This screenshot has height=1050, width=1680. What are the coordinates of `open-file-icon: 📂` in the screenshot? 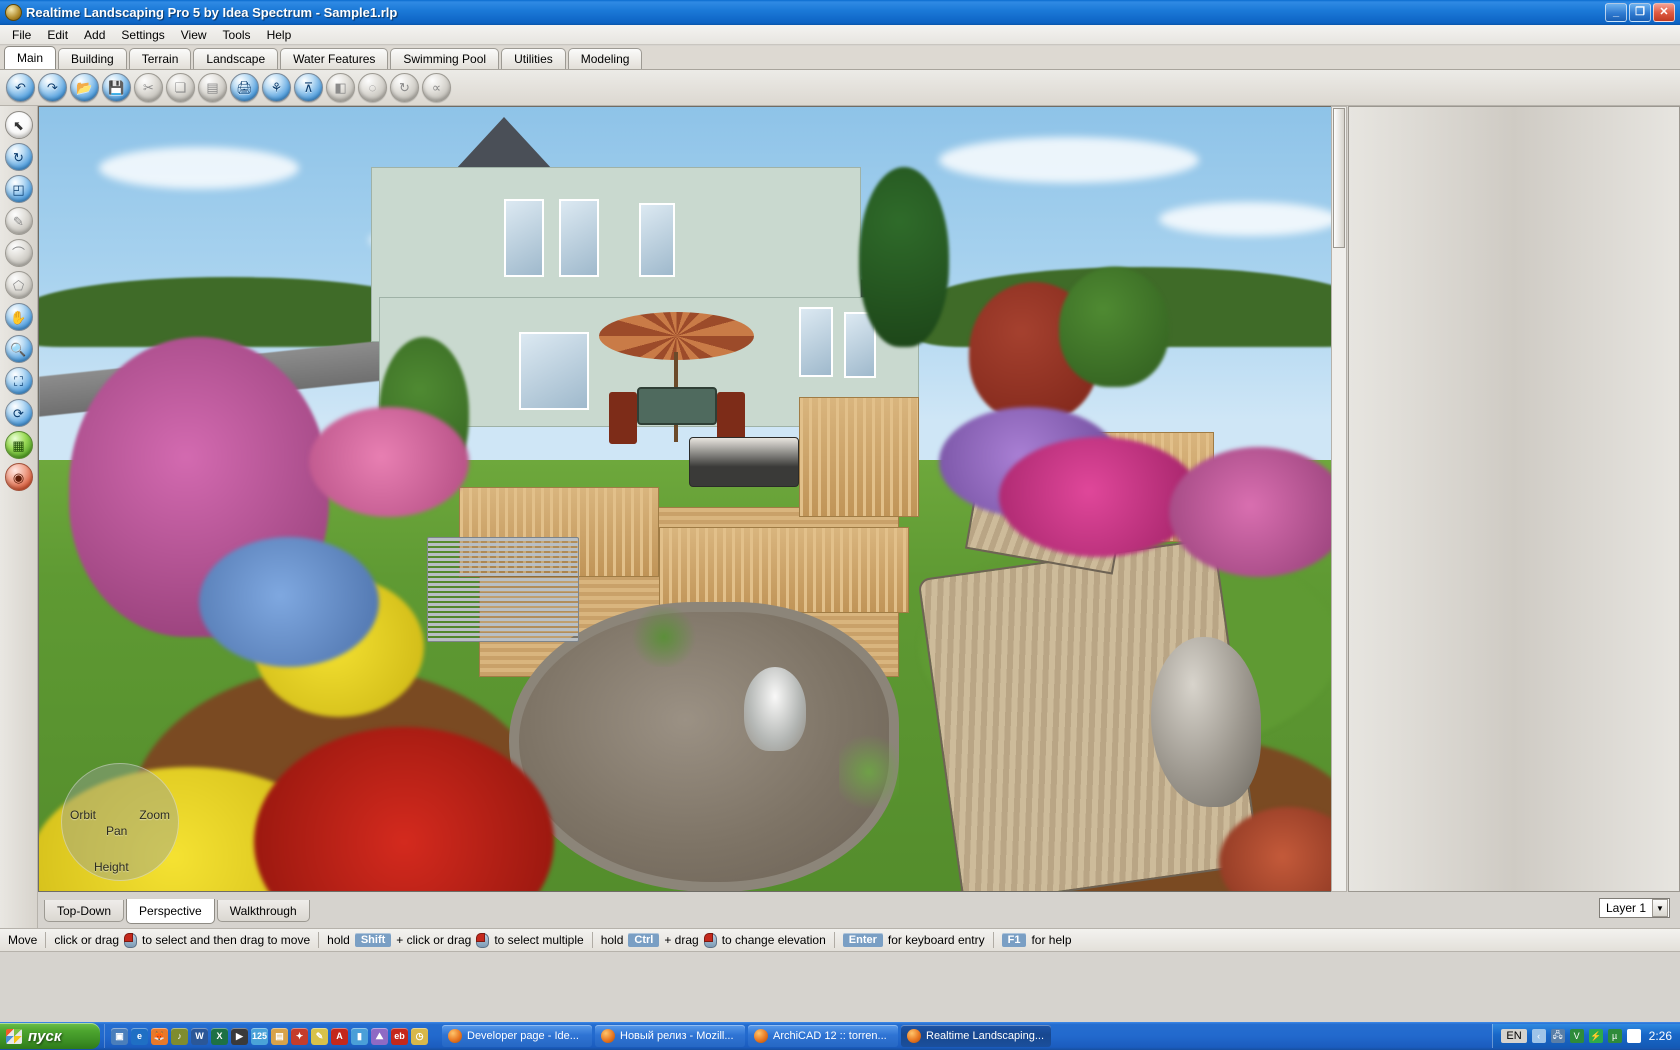 It's located at (84, 87).